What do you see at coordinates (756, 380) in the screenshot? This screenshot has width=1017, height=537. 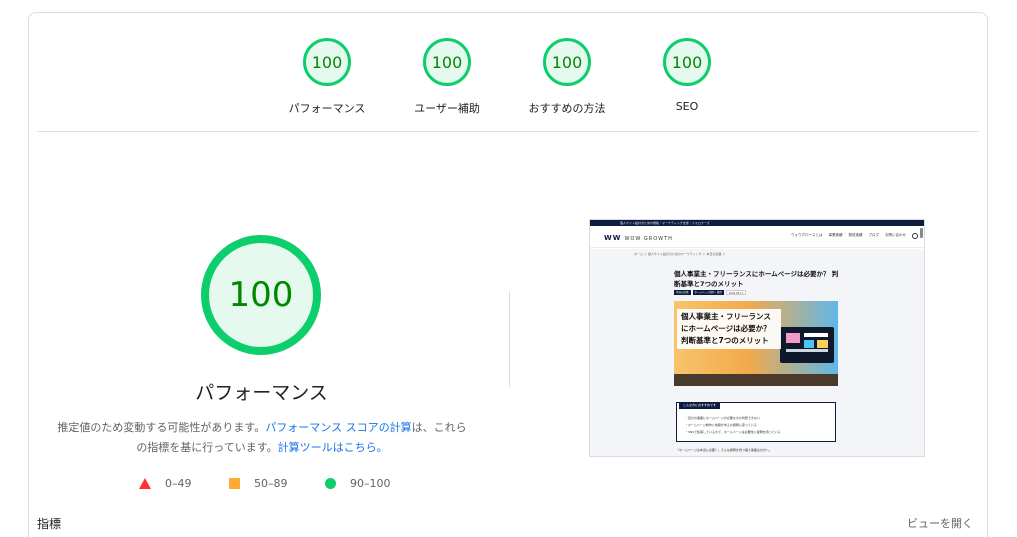 I see `thumb-desk` at bounding box center [756, 380].